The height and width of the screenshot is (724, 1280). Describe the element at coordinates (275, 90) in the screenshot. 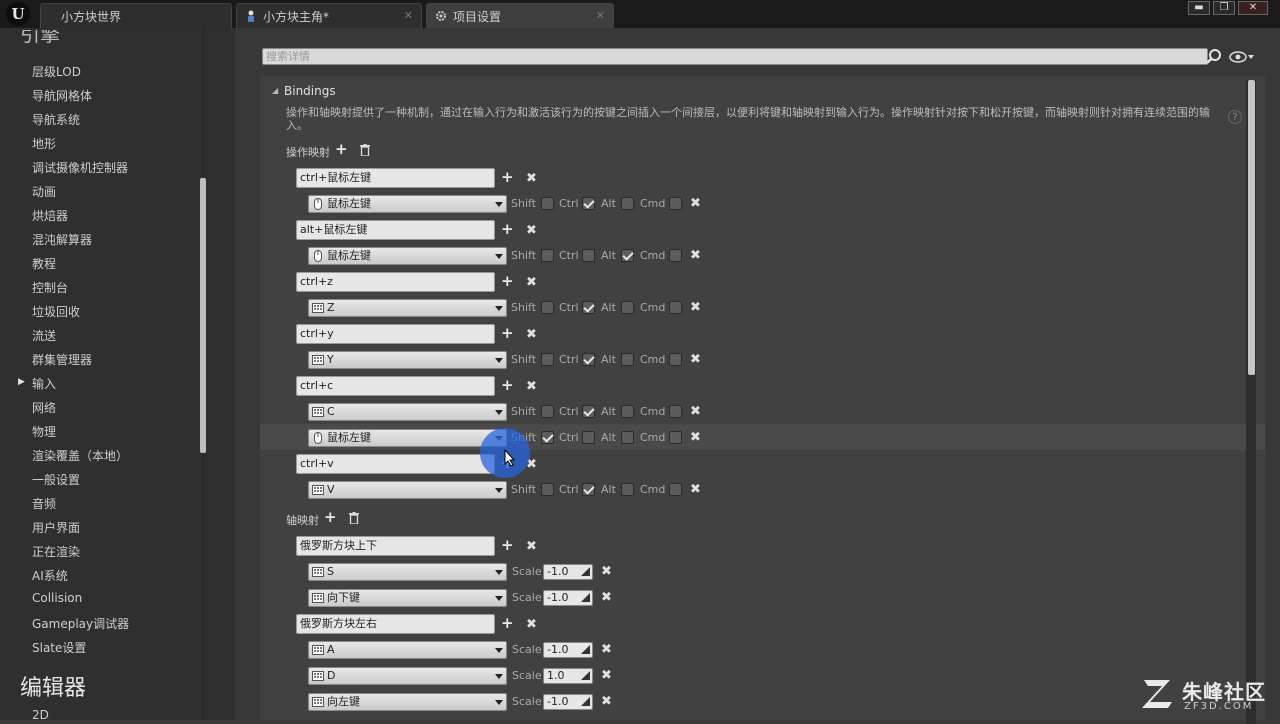

I see `collapse-arrow-icon: ◢` at that location.